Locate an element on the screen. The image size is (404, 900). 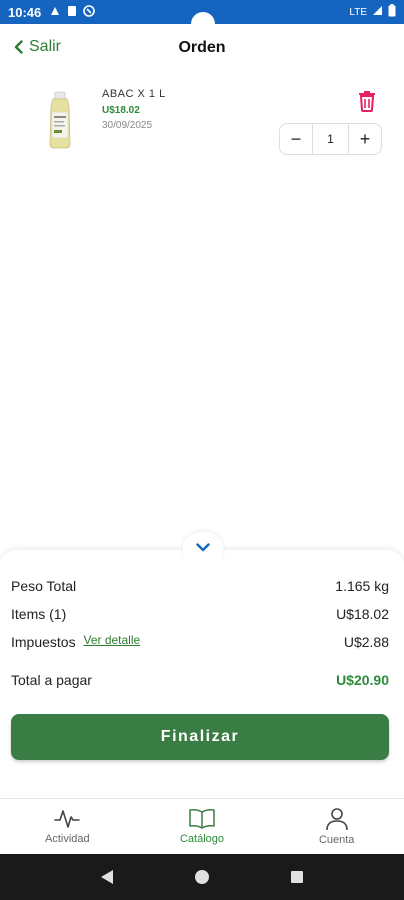
product-image is located at coordinates (60, 120).